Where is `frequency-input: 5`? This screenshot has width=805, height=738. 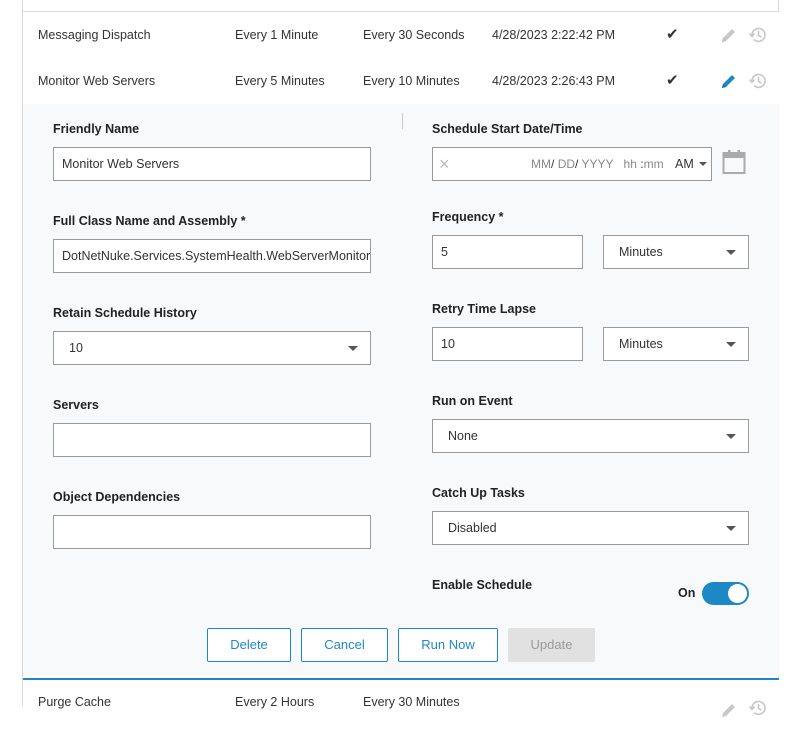
frequency-input: 5 is located at coordinates (507, 252).